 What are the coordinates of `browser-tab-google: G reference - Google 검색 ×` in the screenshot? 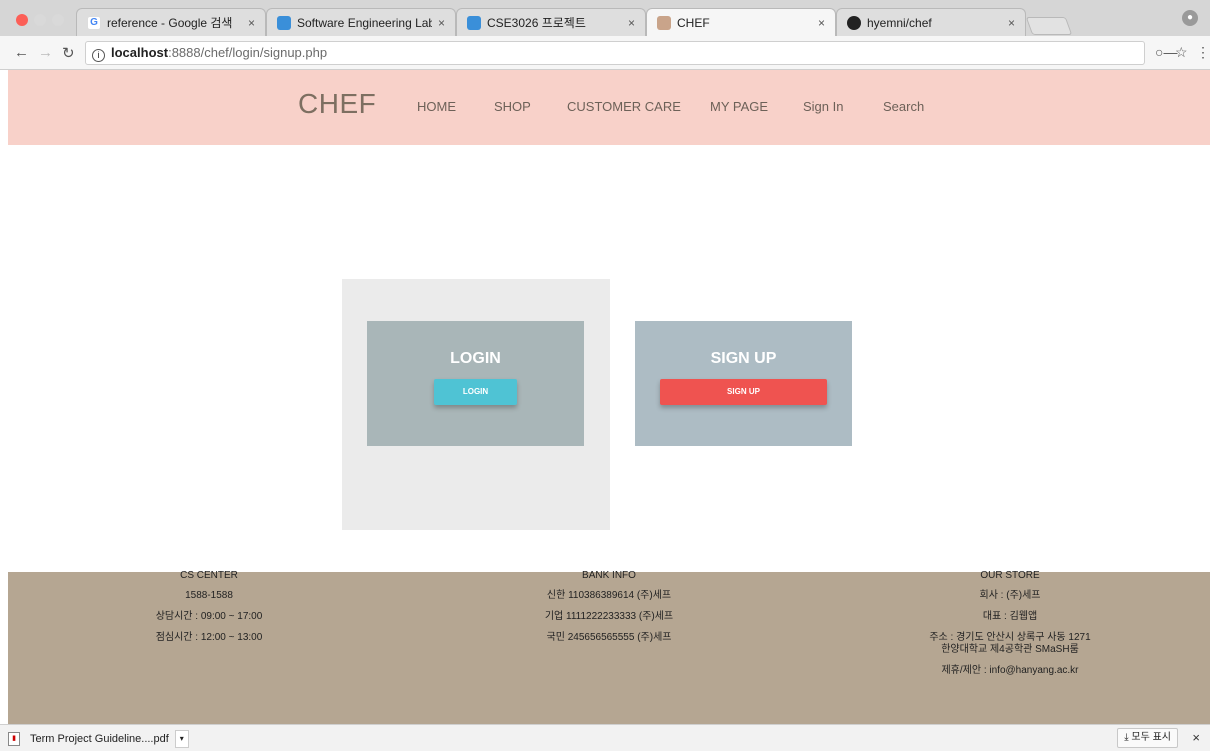 It's located at (171, 22).